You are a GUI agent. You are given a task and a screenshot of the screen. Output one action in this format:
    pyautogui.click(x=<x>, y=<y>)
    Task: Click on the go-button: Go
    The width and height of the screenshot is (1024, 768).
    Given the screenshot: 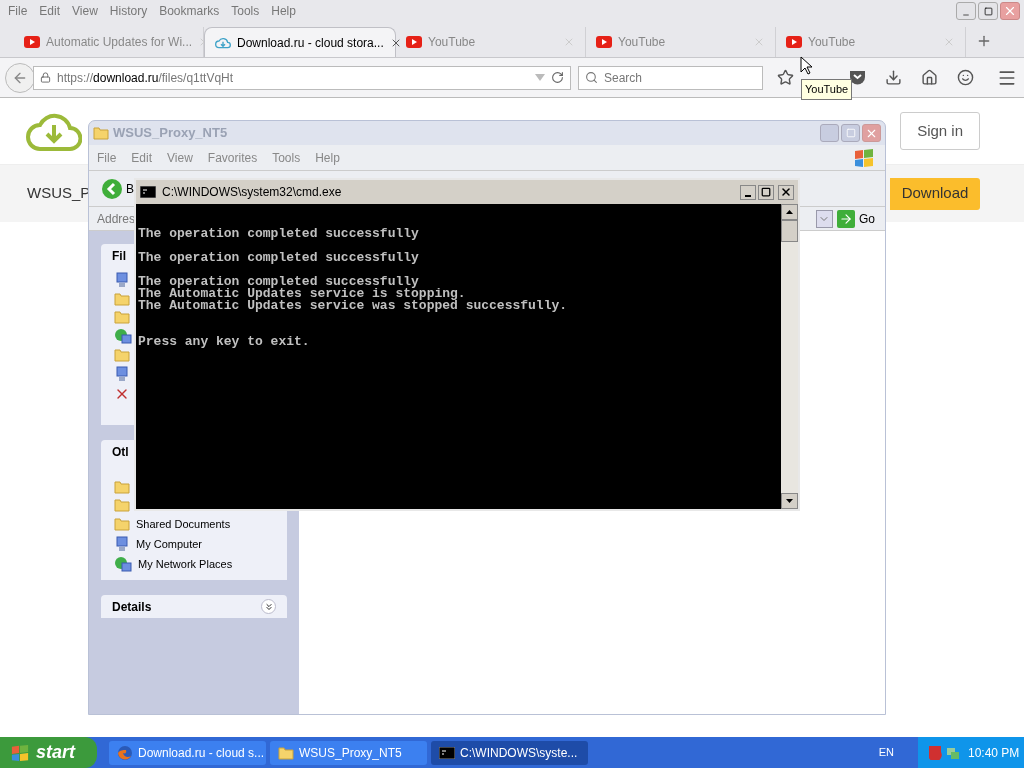 What is the action you would take?
    pyautogui.click(x=856, y=218)
    